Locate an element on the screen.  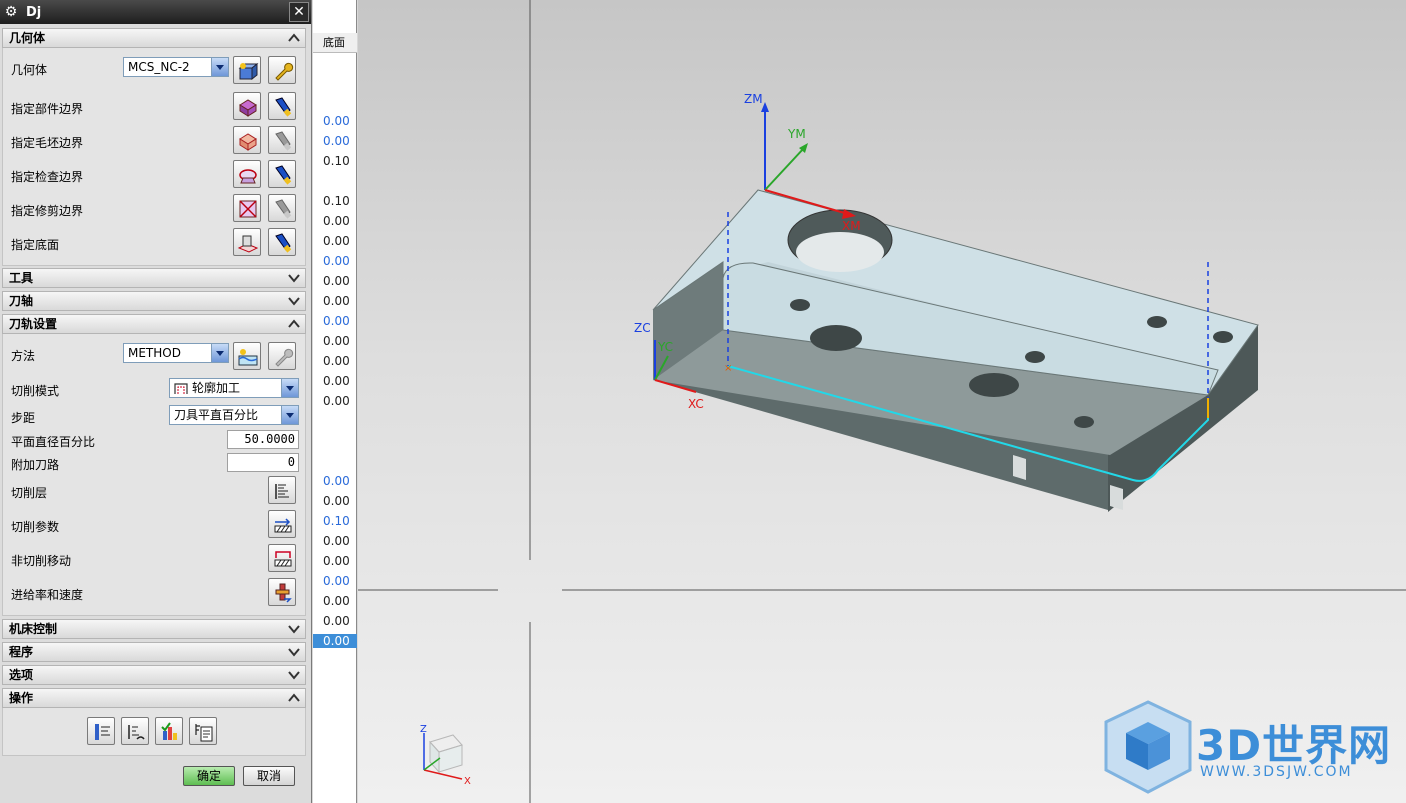
dialog-title: Dj is located at coordinates (34, 12).